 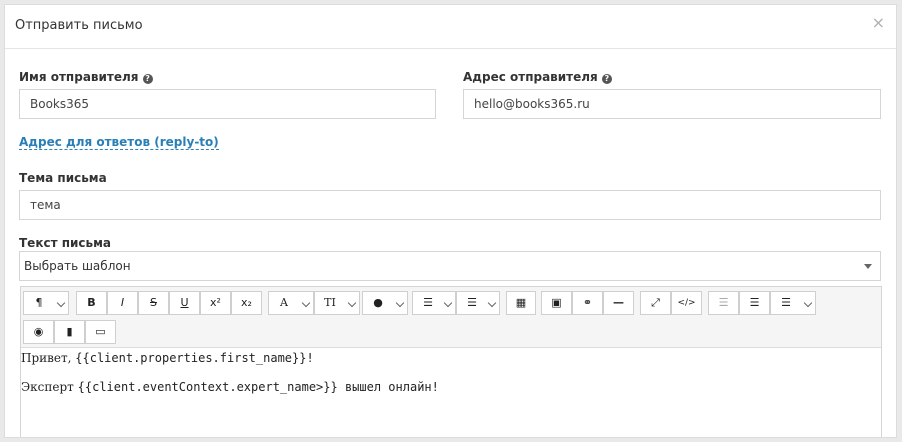 What do you see at coordinates (48, 358) in the screenshot?
I see `greeting-text: Привет,` at bounding box center [48, 358].